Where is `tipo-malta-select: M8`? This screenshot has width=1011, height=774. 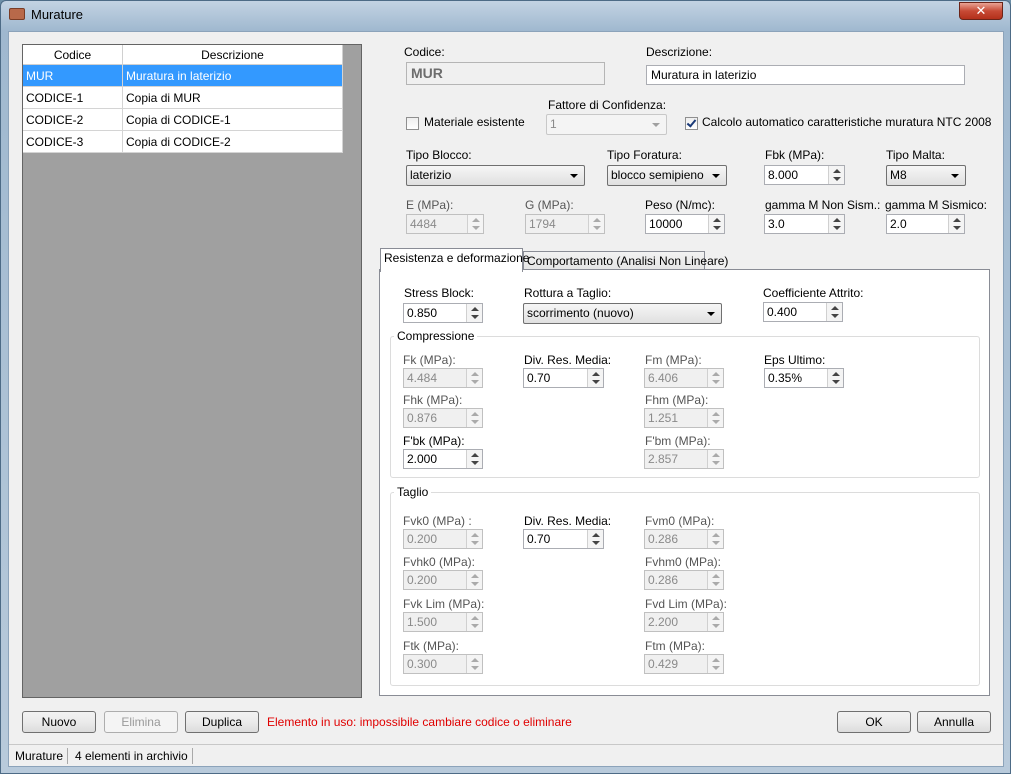
tipo-malta-select: M8 is located at coordinates (926, 175).